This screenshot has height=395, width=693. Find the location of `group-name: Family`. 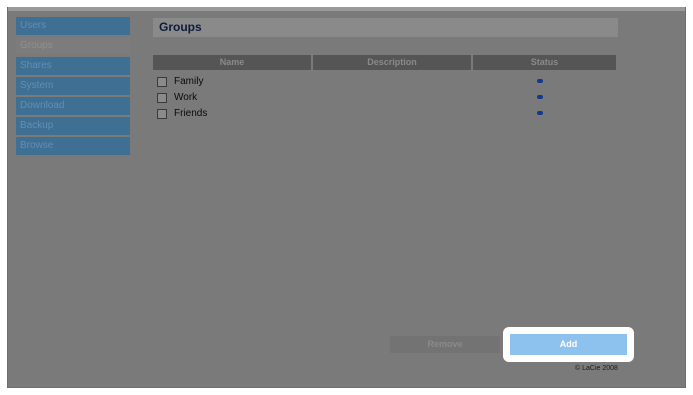

group-name: Family is located at coordinates (189, 81).